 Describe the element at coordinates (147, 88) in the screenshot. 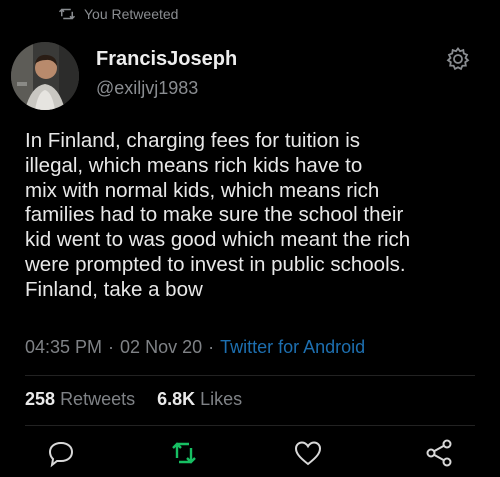

I see `user-handle: @exiljvj1983` at that location.